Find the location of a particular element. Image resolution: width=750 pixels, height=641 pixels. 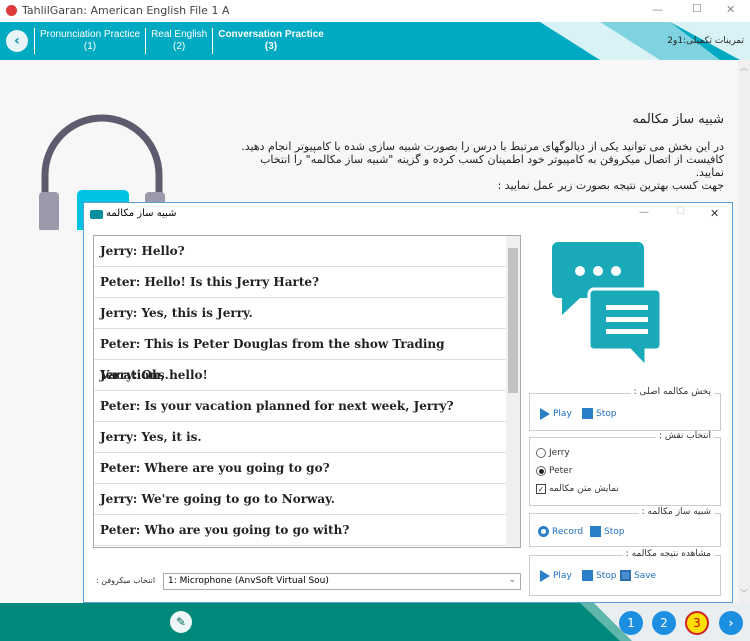

group-label: مشاهده نتیجه مکالمه : is located at coordinates (668, 554).